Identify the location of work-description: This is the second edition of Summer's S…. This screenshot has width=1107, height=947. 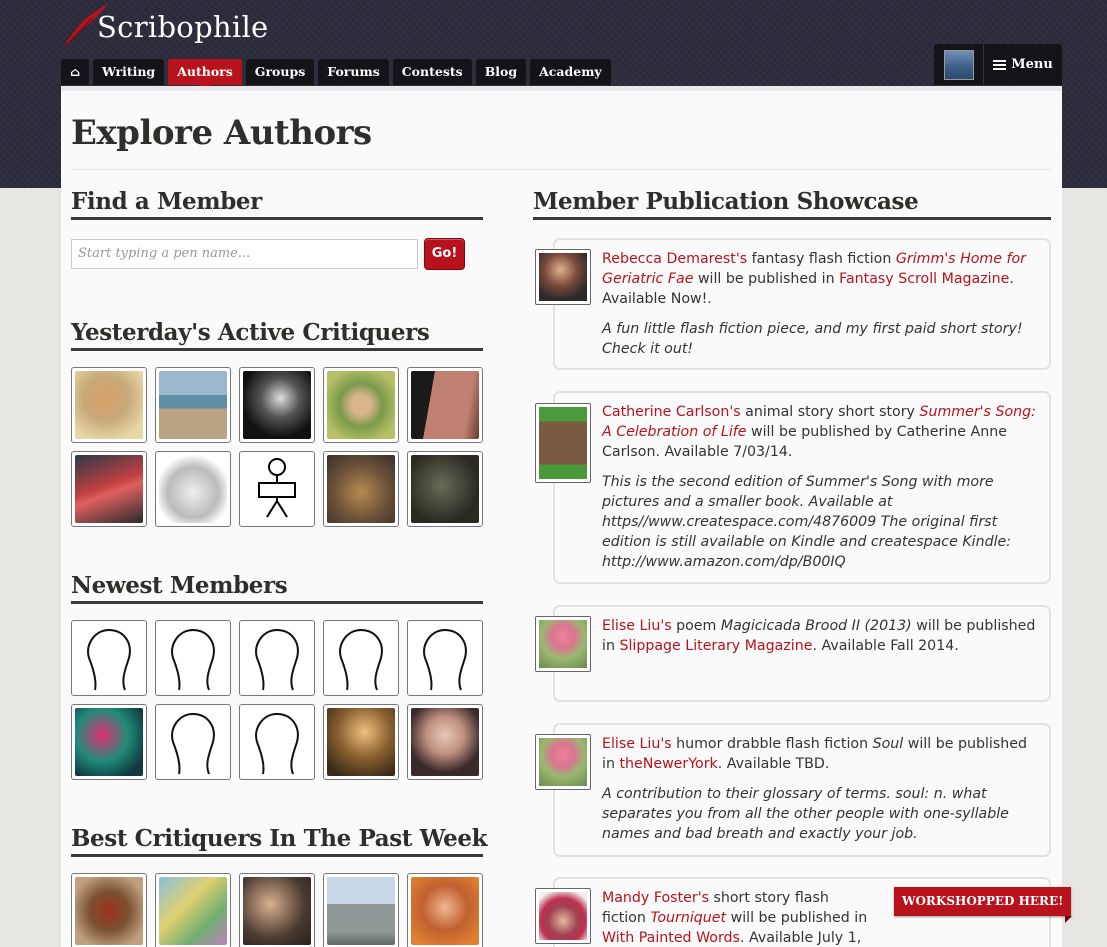
(807, 522).